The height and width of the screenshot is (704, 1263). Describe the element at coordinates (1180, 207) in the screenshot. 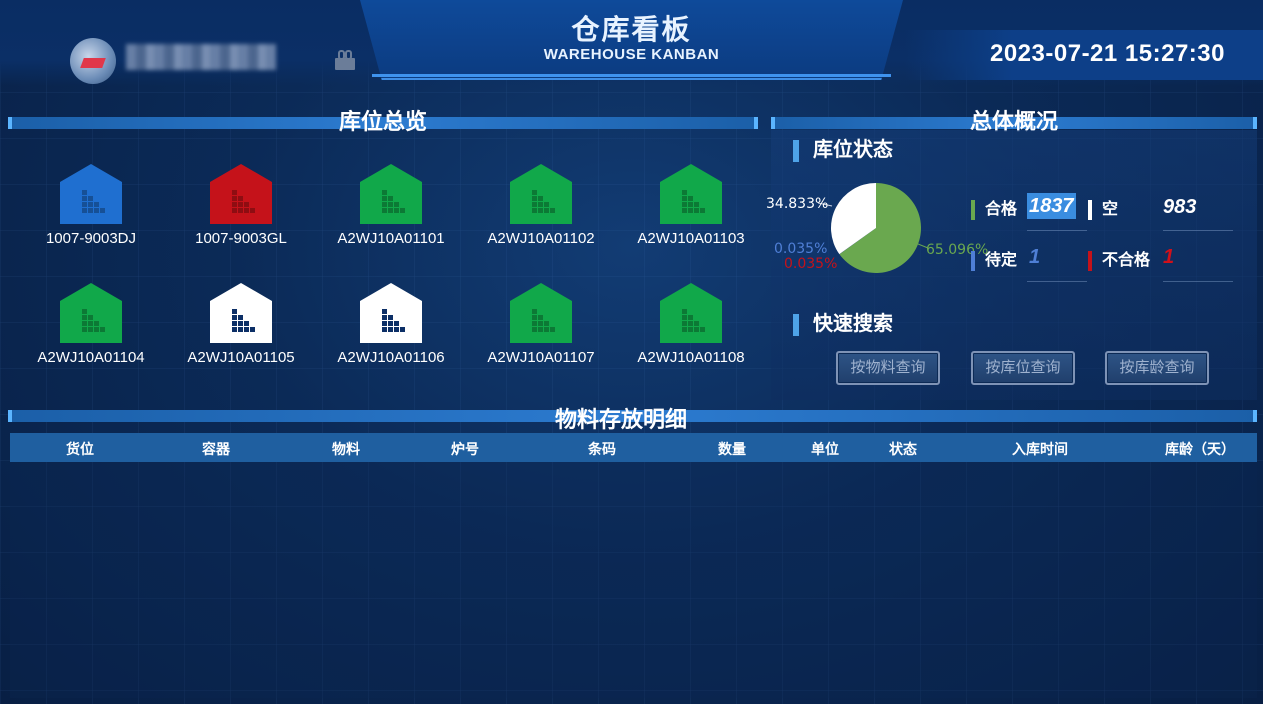

I see `stat-empty-value: 983` at that location.